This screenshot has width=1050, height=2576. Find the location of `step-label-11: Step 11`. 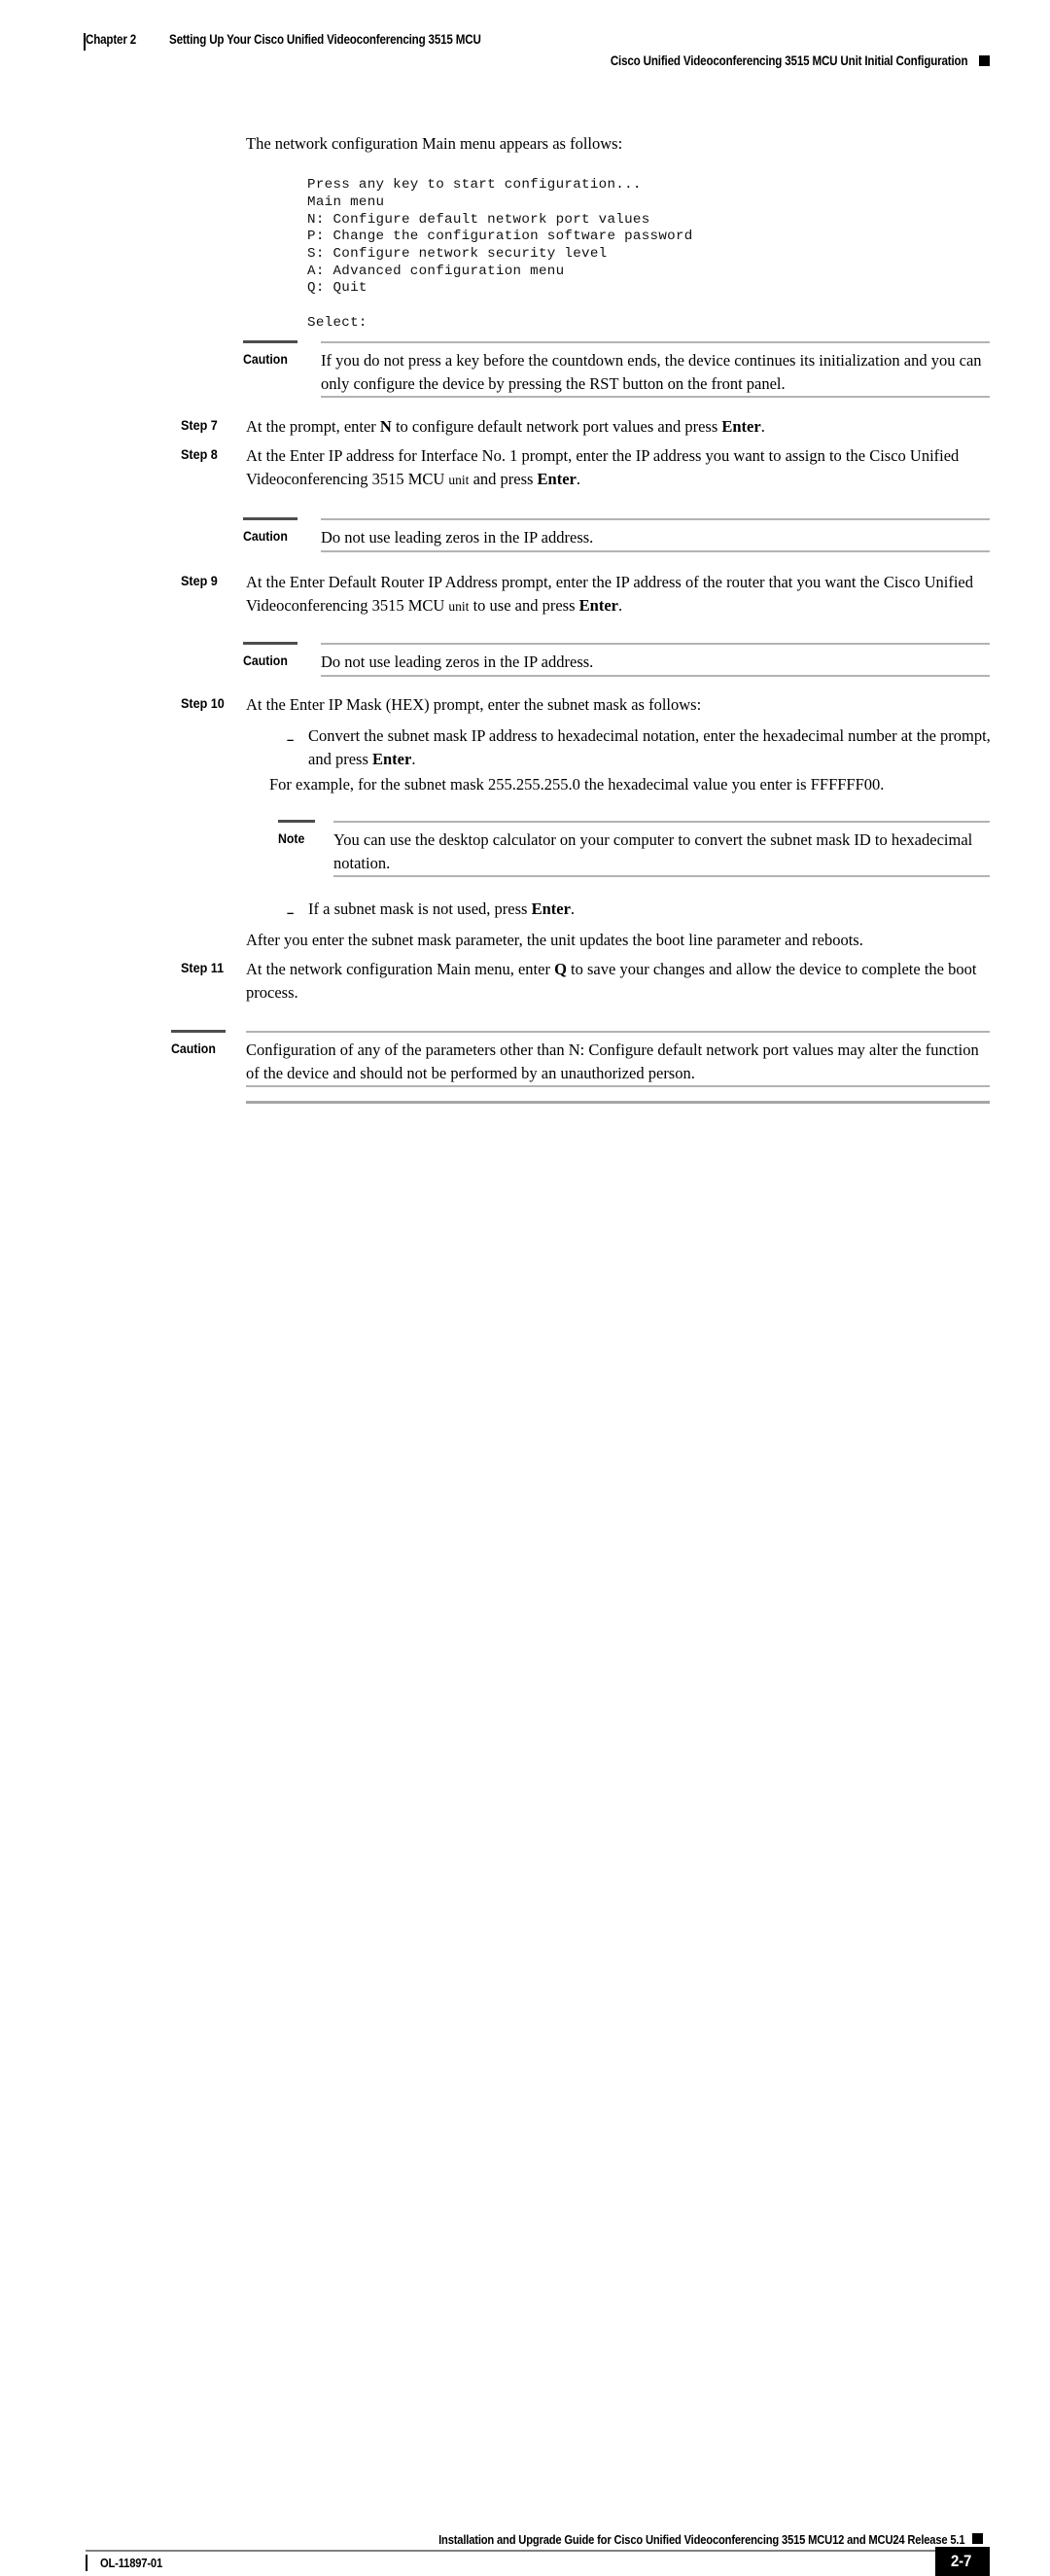

step-label-11: Step 11 is located at coordinates (203, 967).